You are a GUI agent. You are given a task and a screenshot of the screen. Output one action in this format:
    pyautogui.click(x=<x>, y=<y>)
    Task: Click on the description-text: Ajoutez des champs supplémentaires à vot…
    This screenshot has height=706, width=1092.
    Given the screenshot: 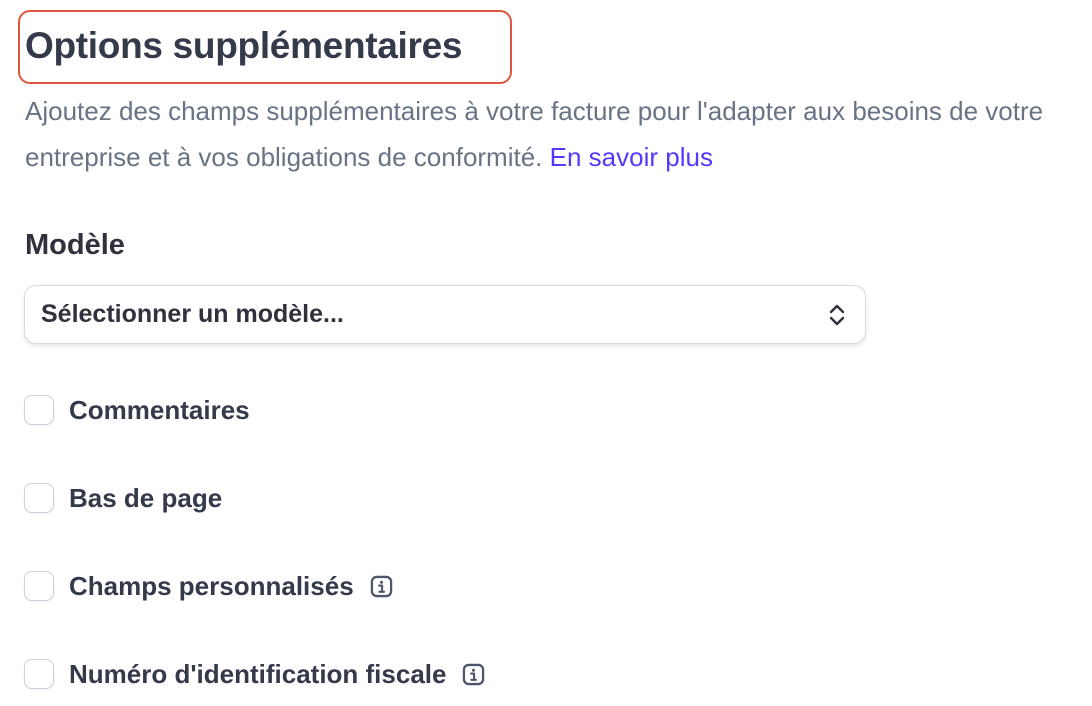 What is the action you would take?
    pyautogui.click(x=534, y=134)
    